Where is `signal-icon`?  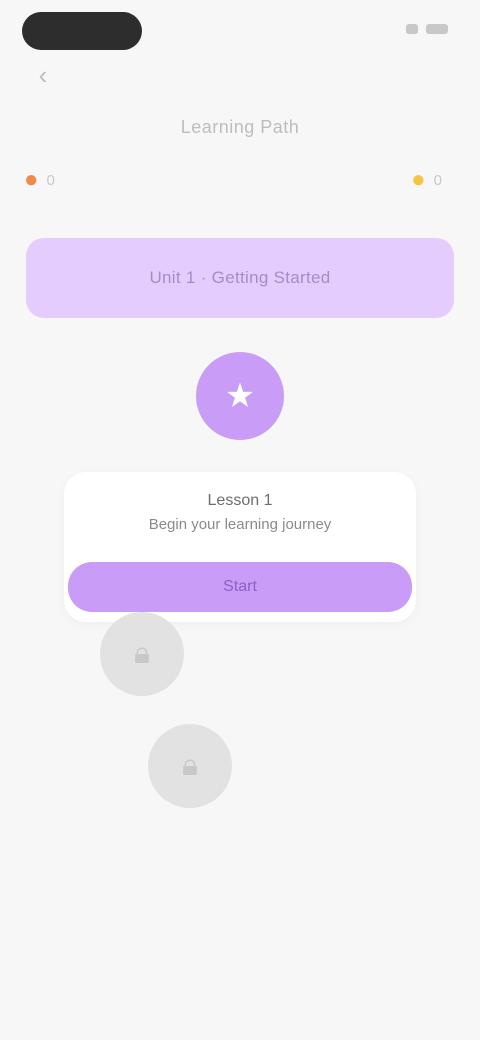 signal-icon is located at coordinates (412, 29).